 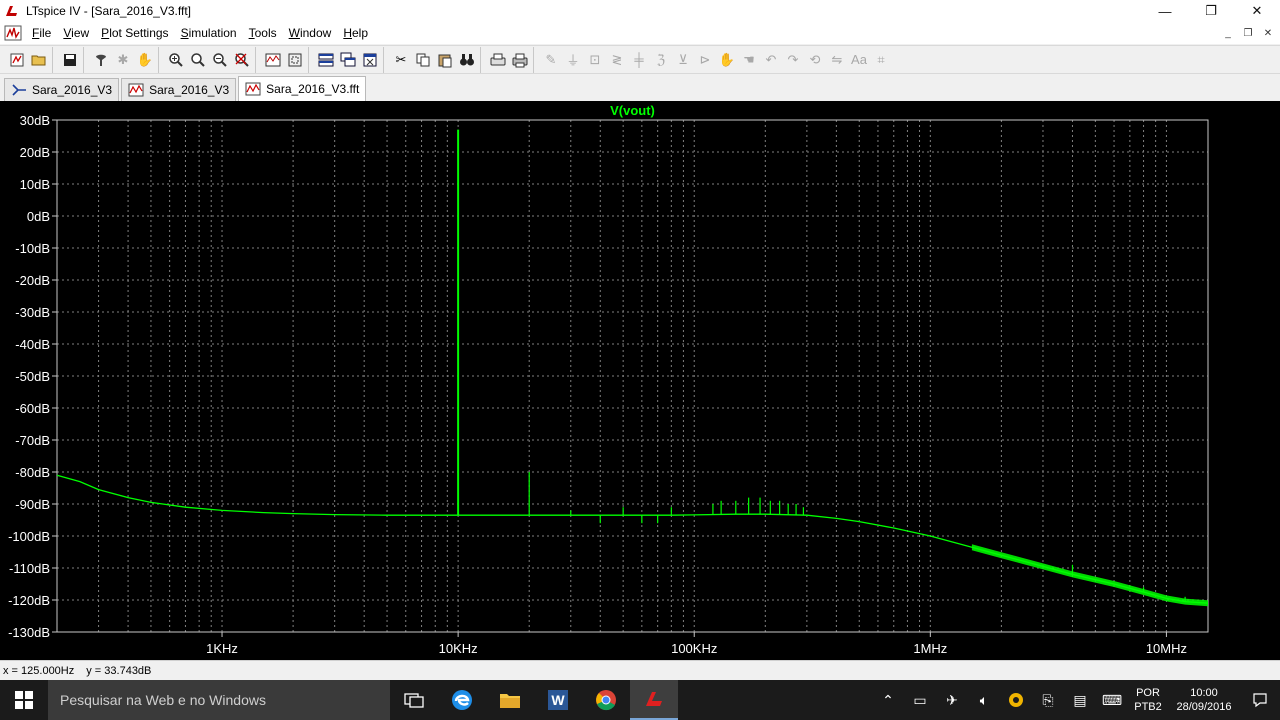 What do you see at coordinates (39, 60) in the screenshot?
I see `open-folder-icon` at bounding box center [39, 60].